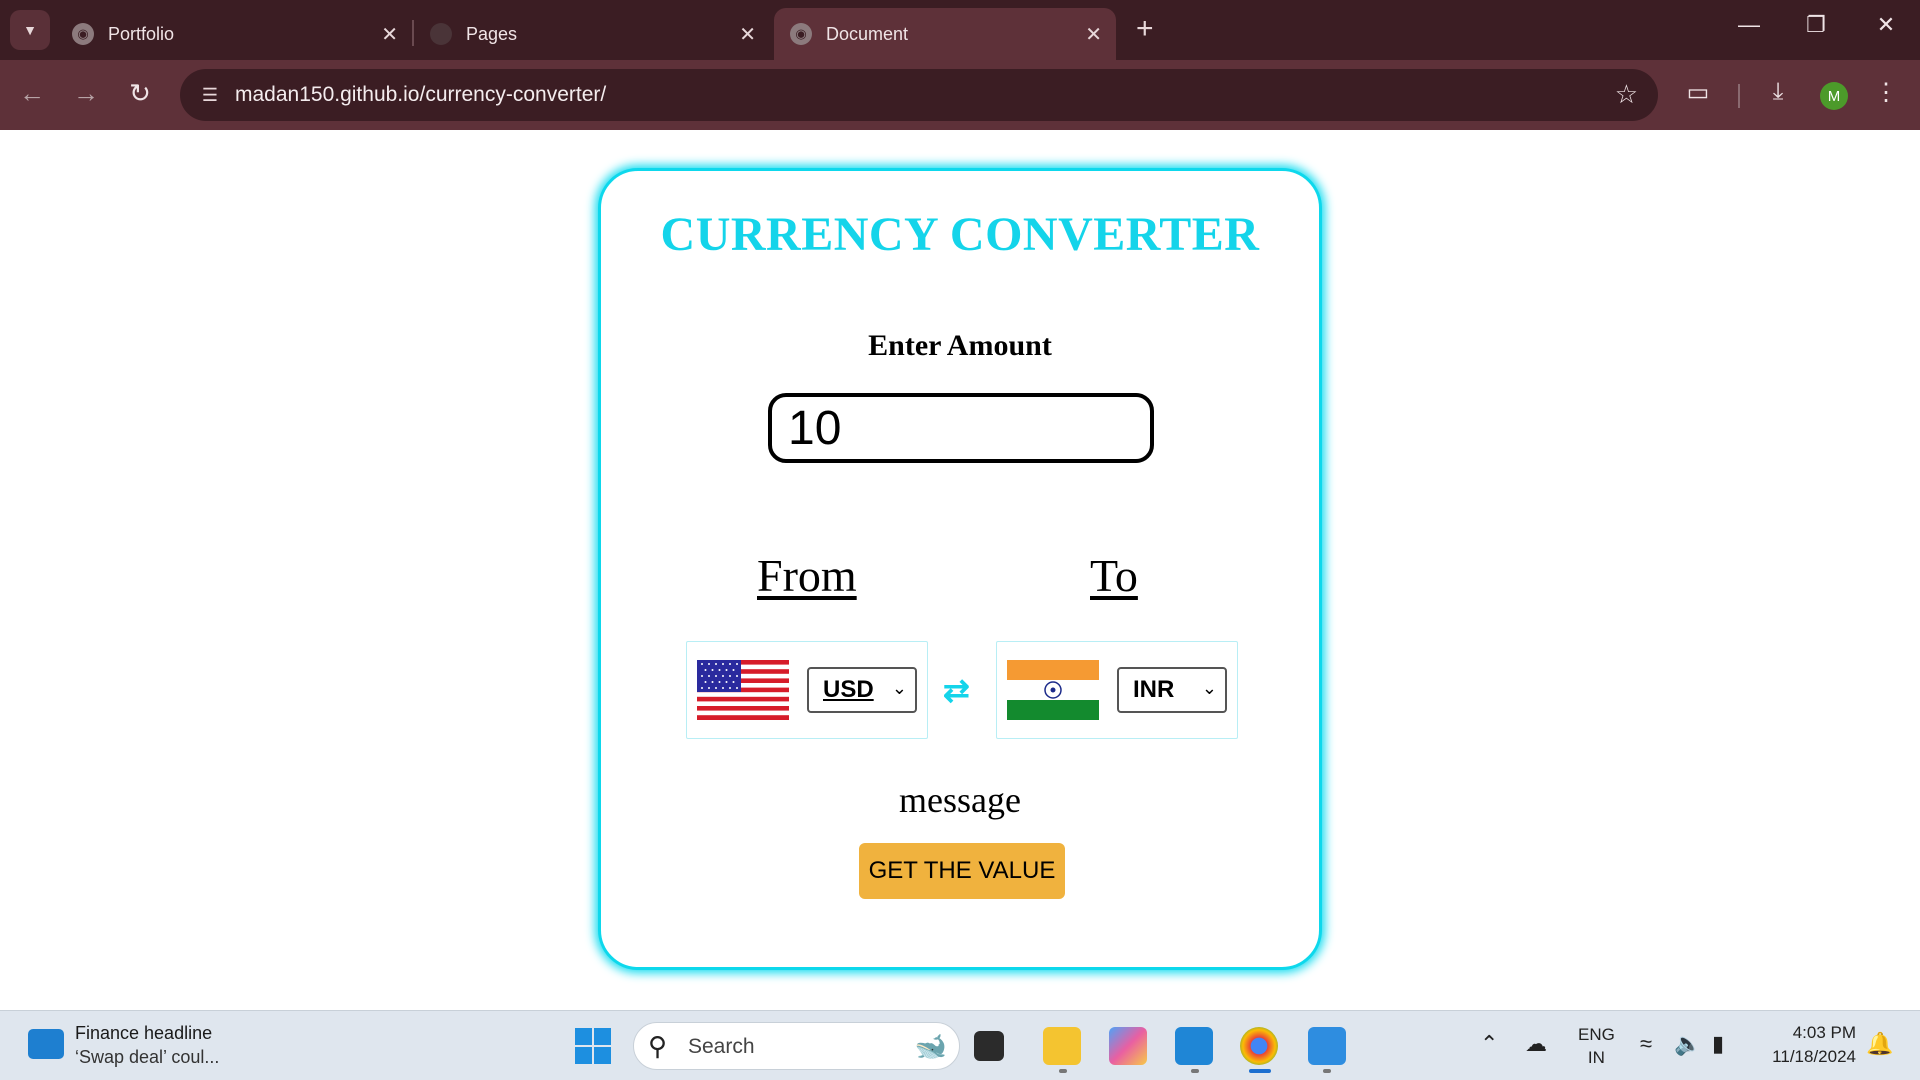 Image resolution: width=1920 pixels, height=1080 pixels. I want to click on search-highlight-icon: 🐋, so click(930, 1046).